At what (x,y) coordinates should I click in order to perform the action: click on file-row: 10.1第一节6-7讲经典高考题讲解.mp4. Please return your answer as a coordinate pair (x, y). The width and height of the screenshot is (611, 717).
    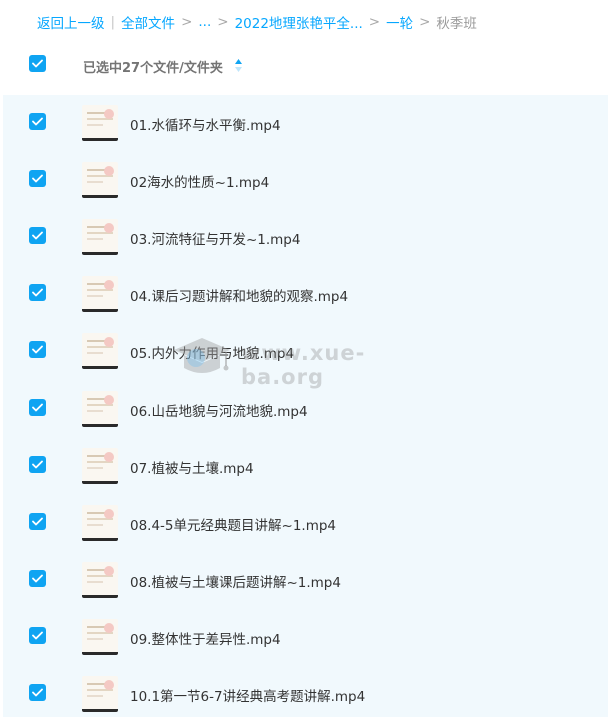
    Looking at the image, I should click on (305, 691).